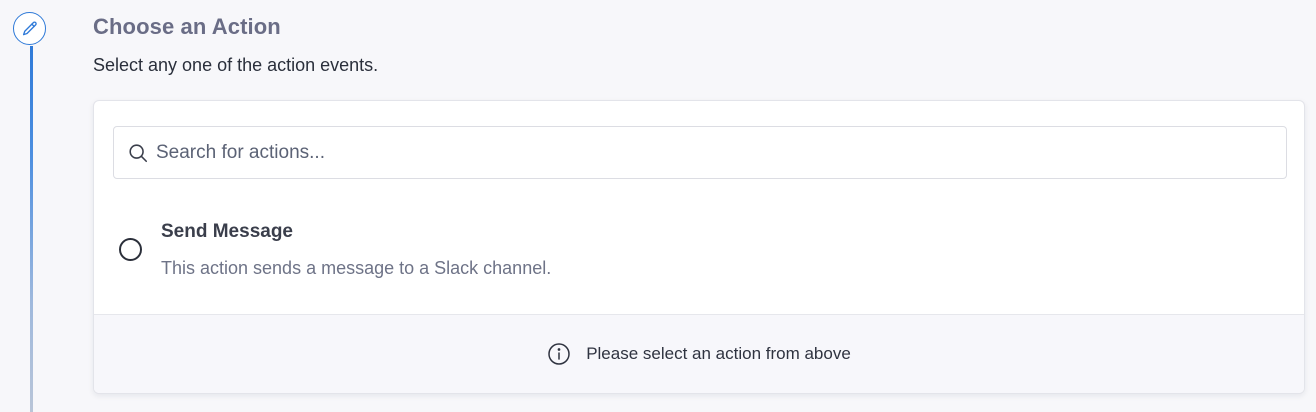 This screenshot has width=1316, height=412. I want to click on search-box, so click(700, 152).